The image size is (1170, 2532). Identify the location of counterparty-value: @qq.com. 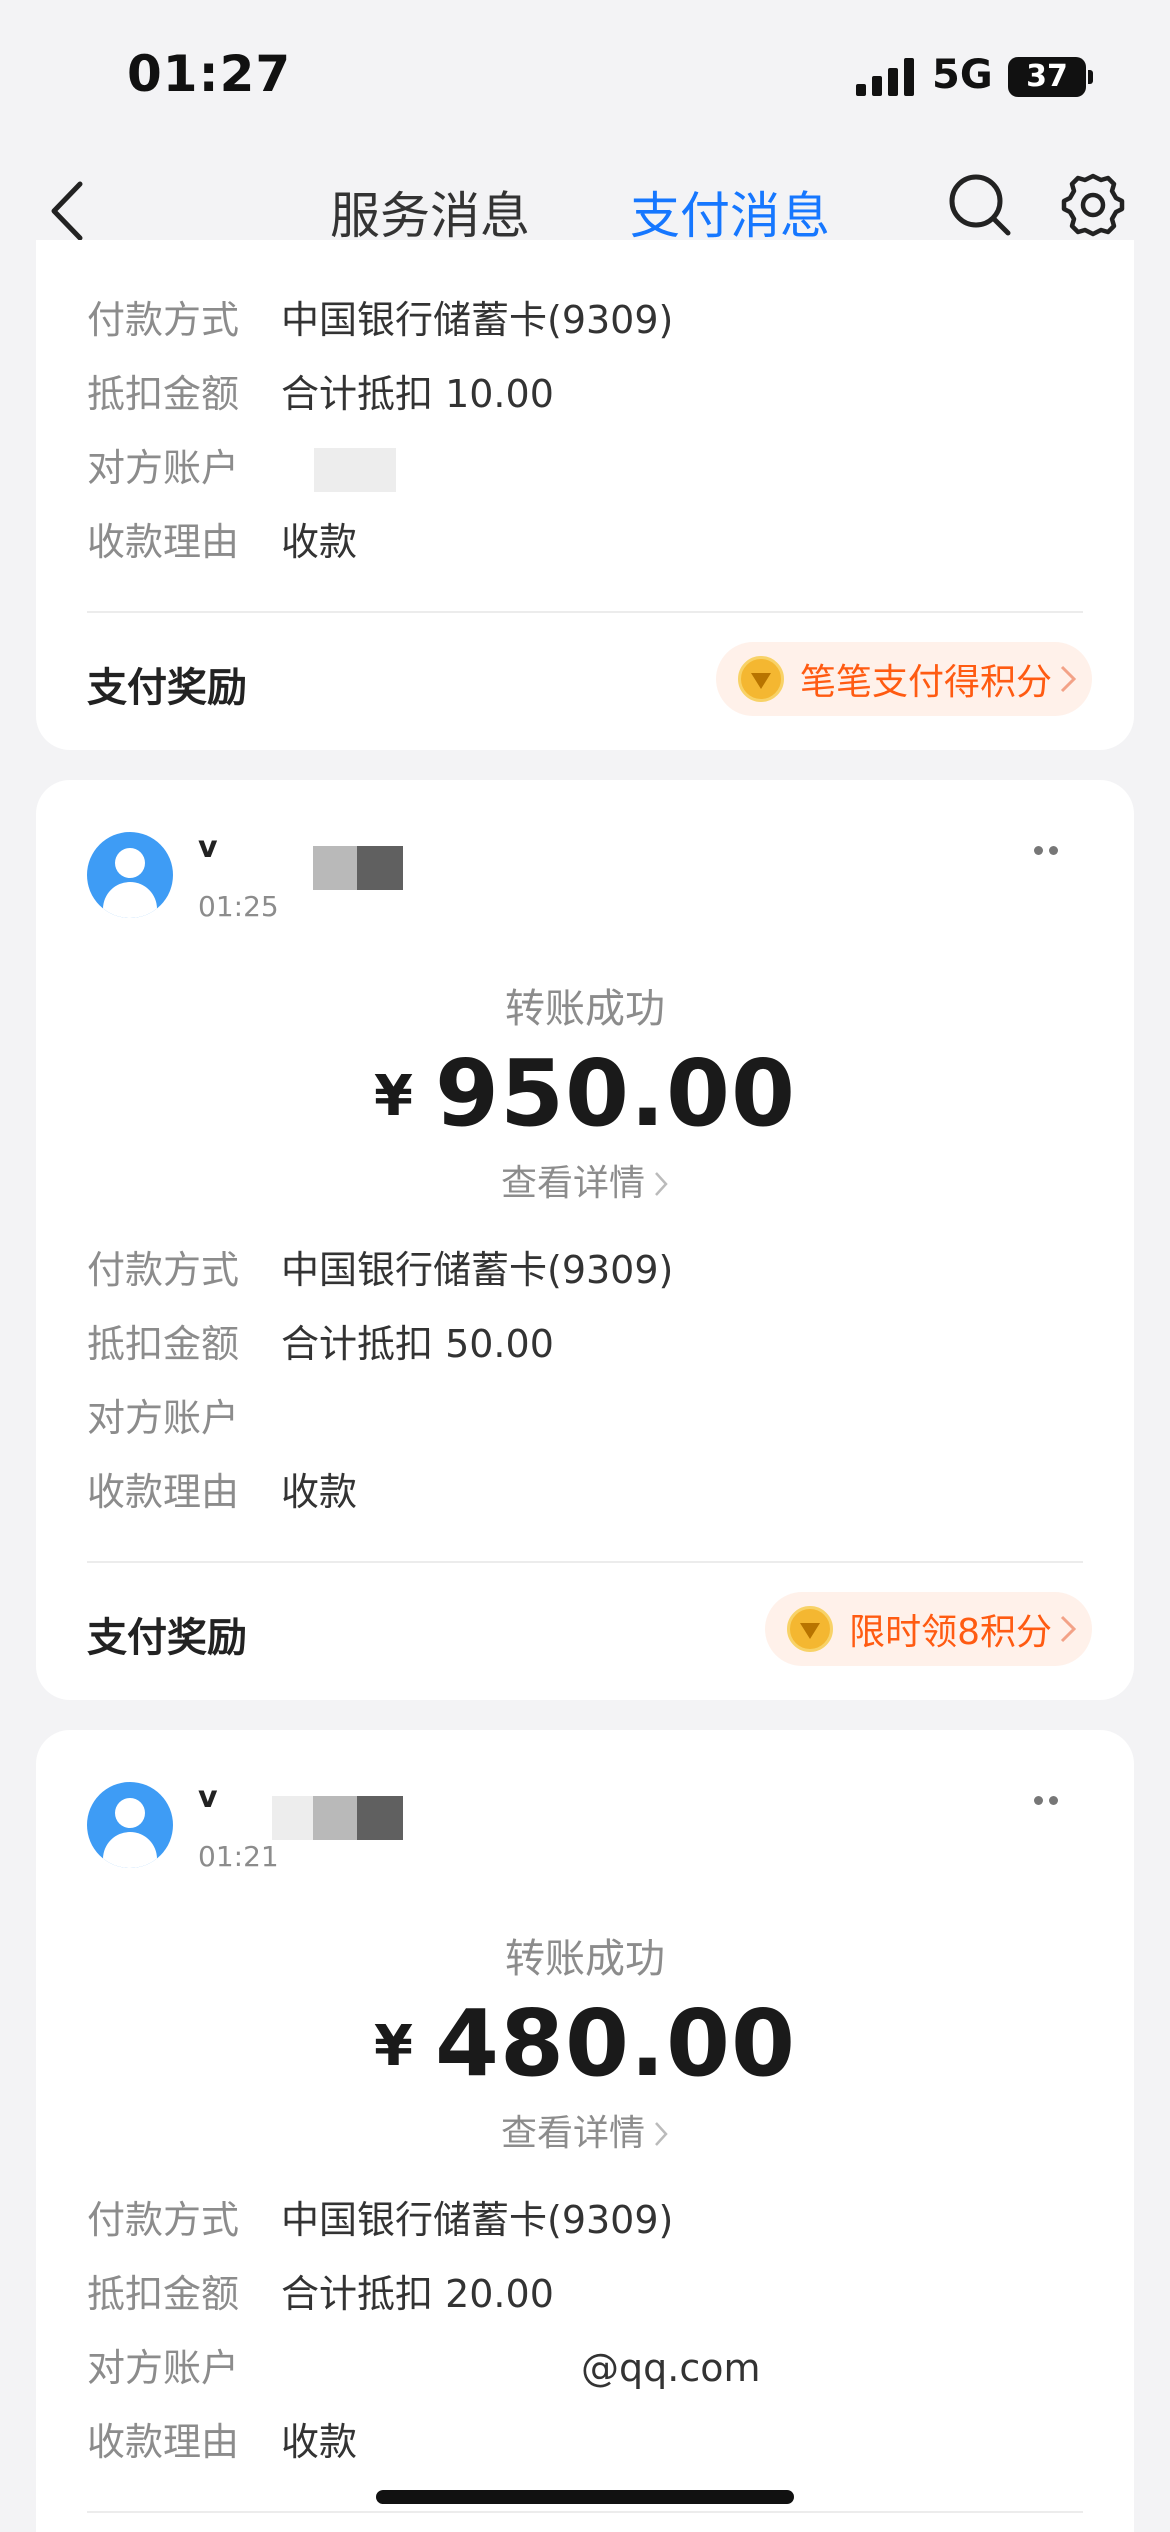
(671, 2368).